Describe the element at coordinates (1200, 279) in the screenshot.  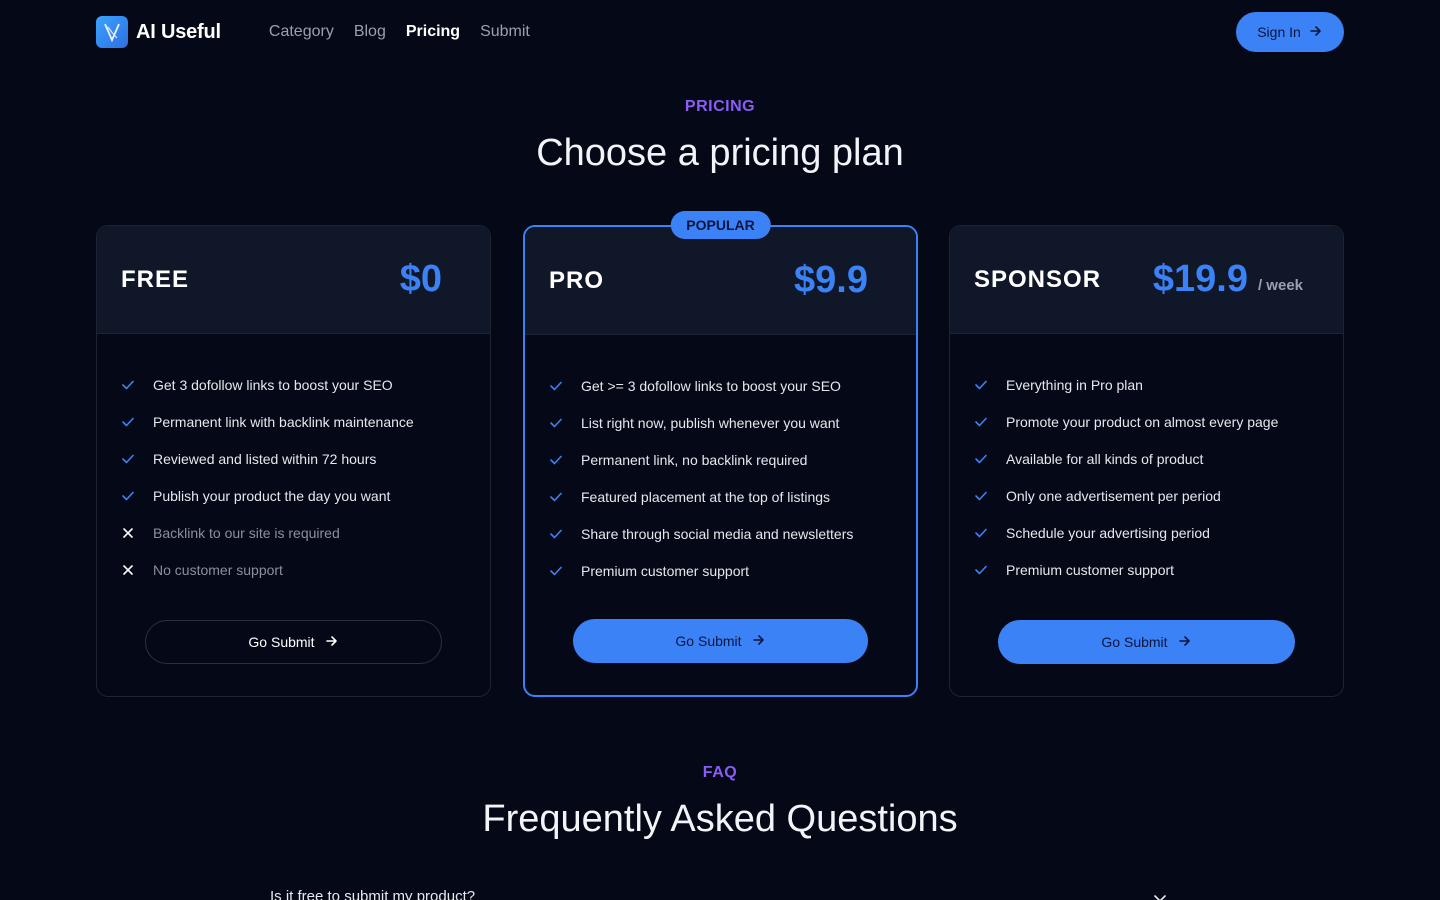
I see `plan-price: $19.9` at that location.